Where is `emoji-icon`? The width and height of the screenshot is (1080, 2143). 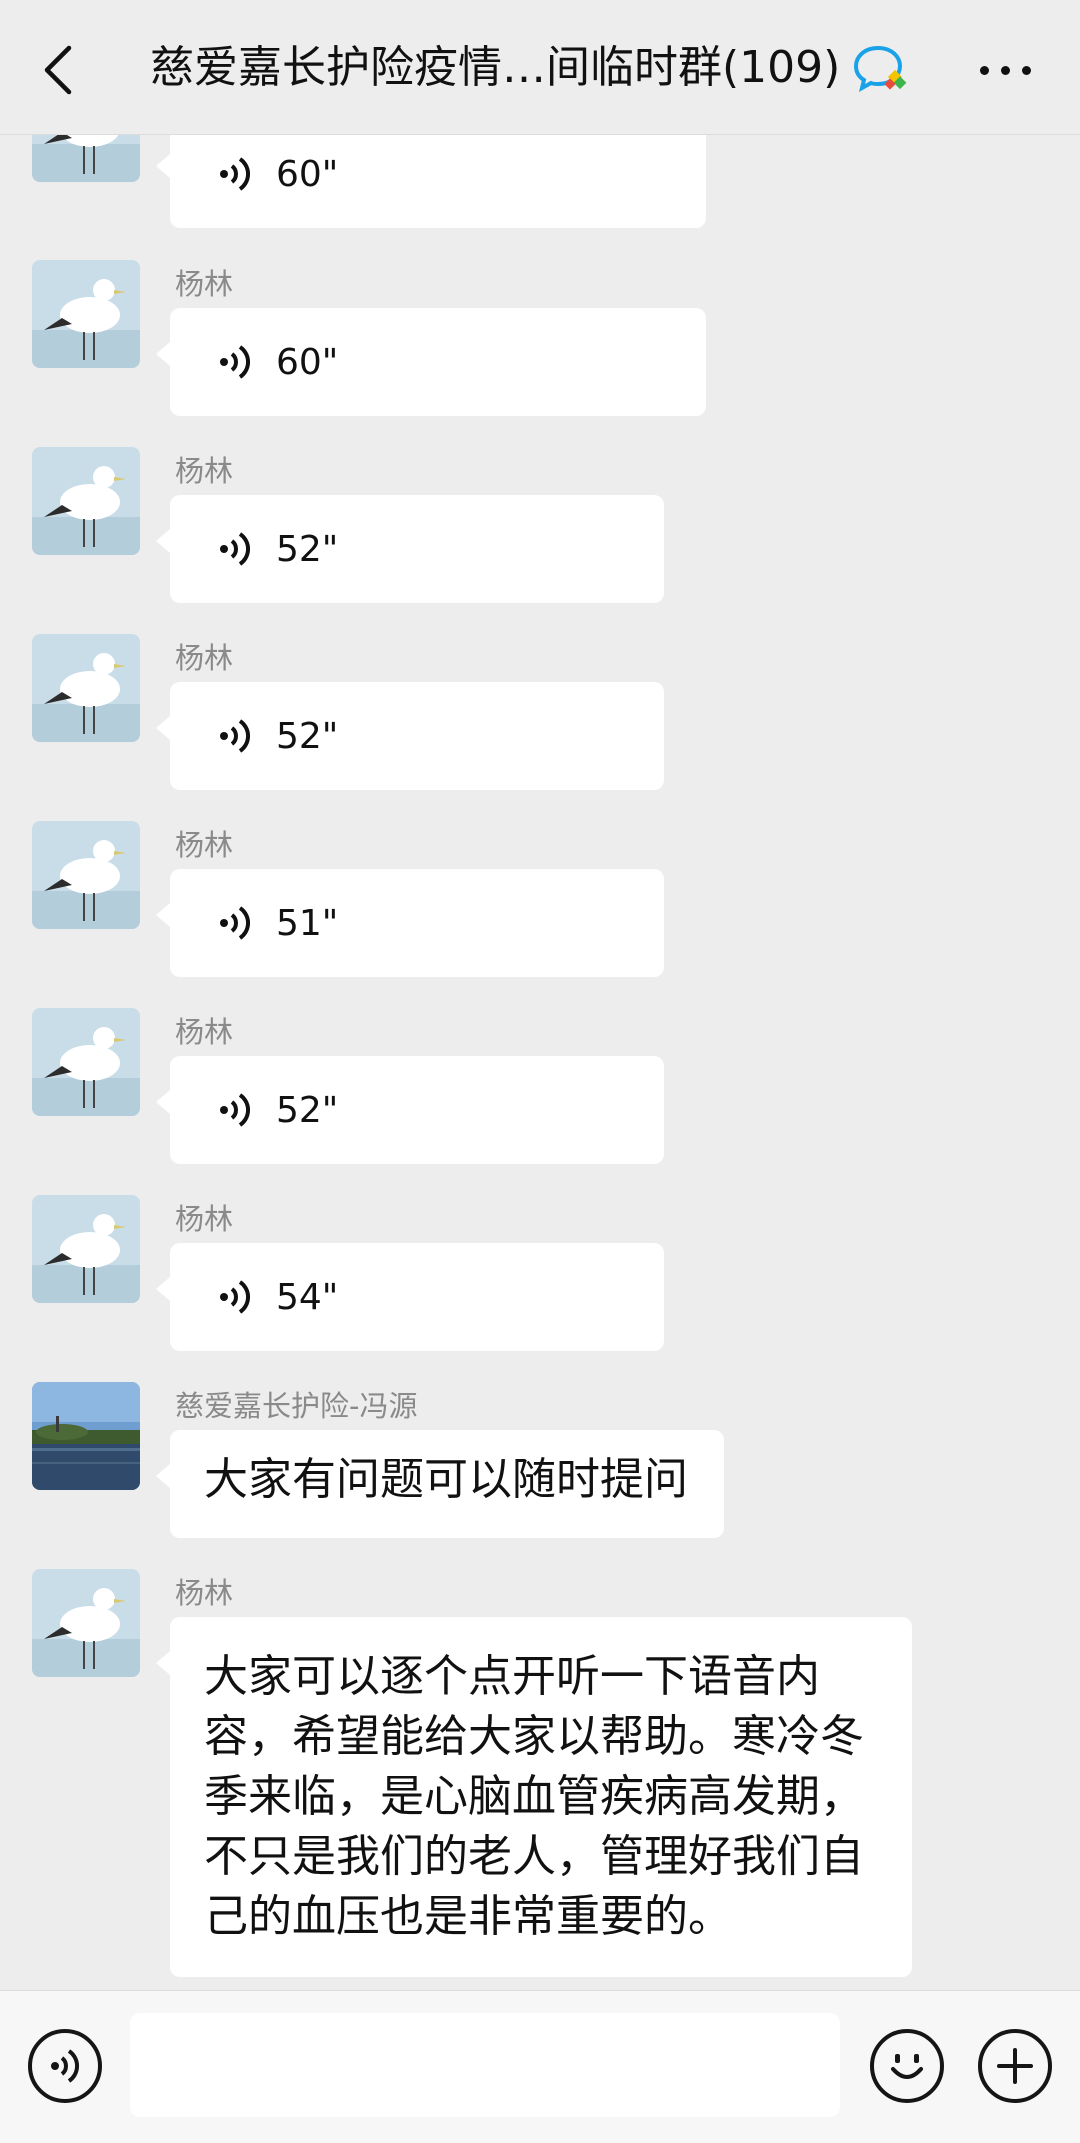 emoji-icon is located at coordinates (907, 2066).